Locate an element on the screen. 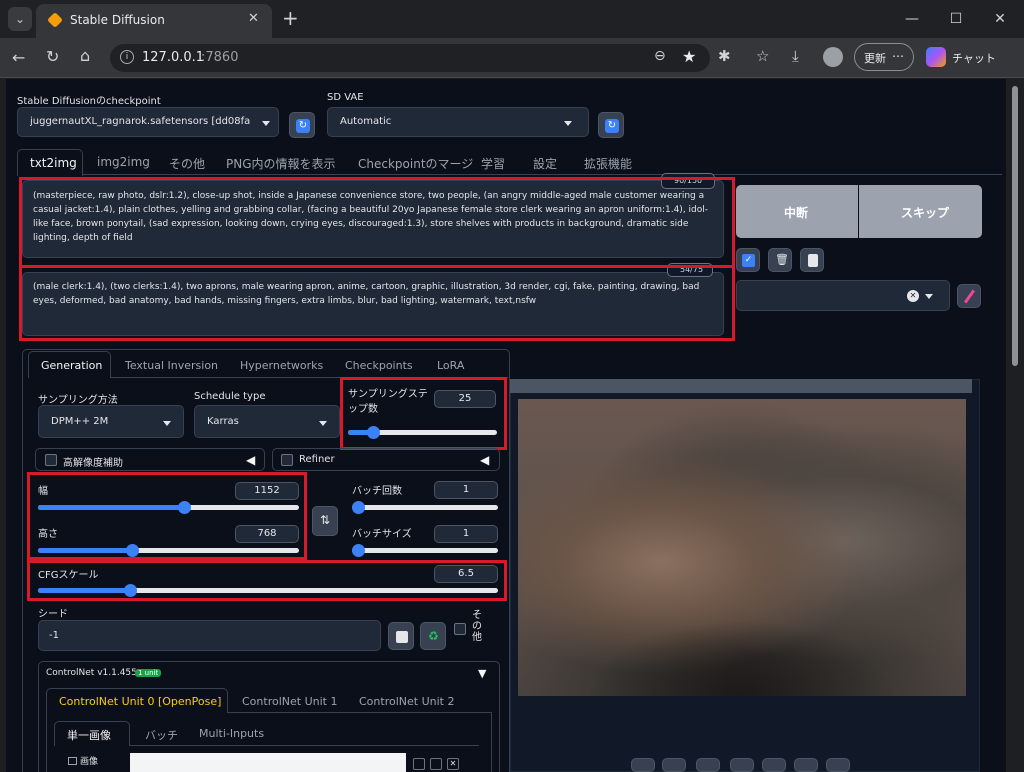 The height and width of the screenshot is (772, 1024). tab-extras: その他 is located at coordinates (187, 163).